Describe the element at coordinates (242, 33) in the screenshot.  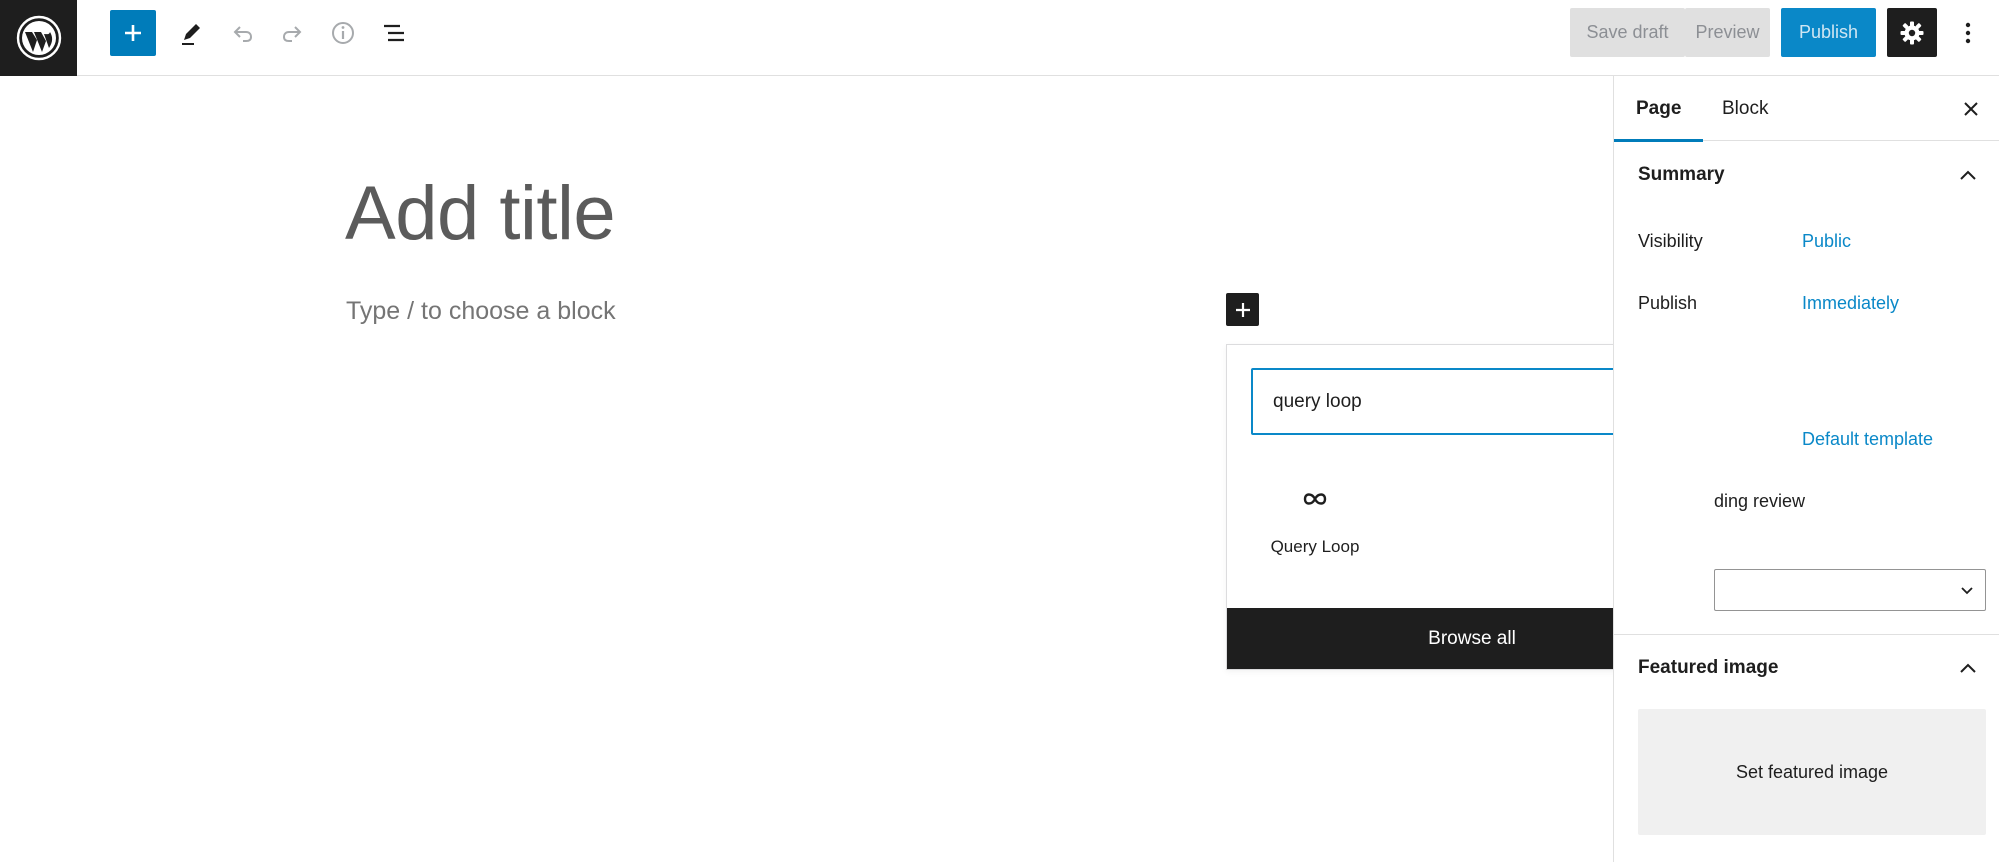
I see `undo-icon` at that location.